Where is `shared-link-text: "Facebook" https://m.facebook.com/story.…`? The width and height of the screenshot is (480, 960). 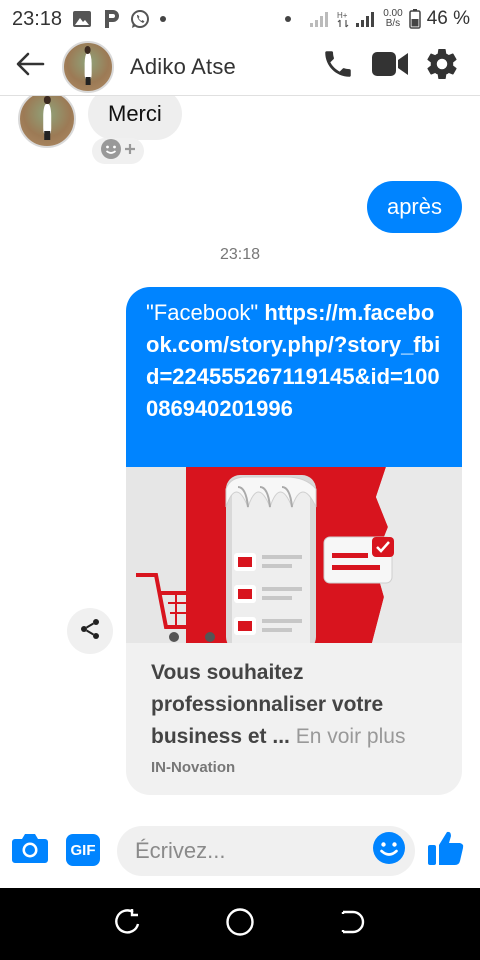 shared-link-text: "Facebook" https://m.facebook.com/story.… is located at coordinates (294, 377).